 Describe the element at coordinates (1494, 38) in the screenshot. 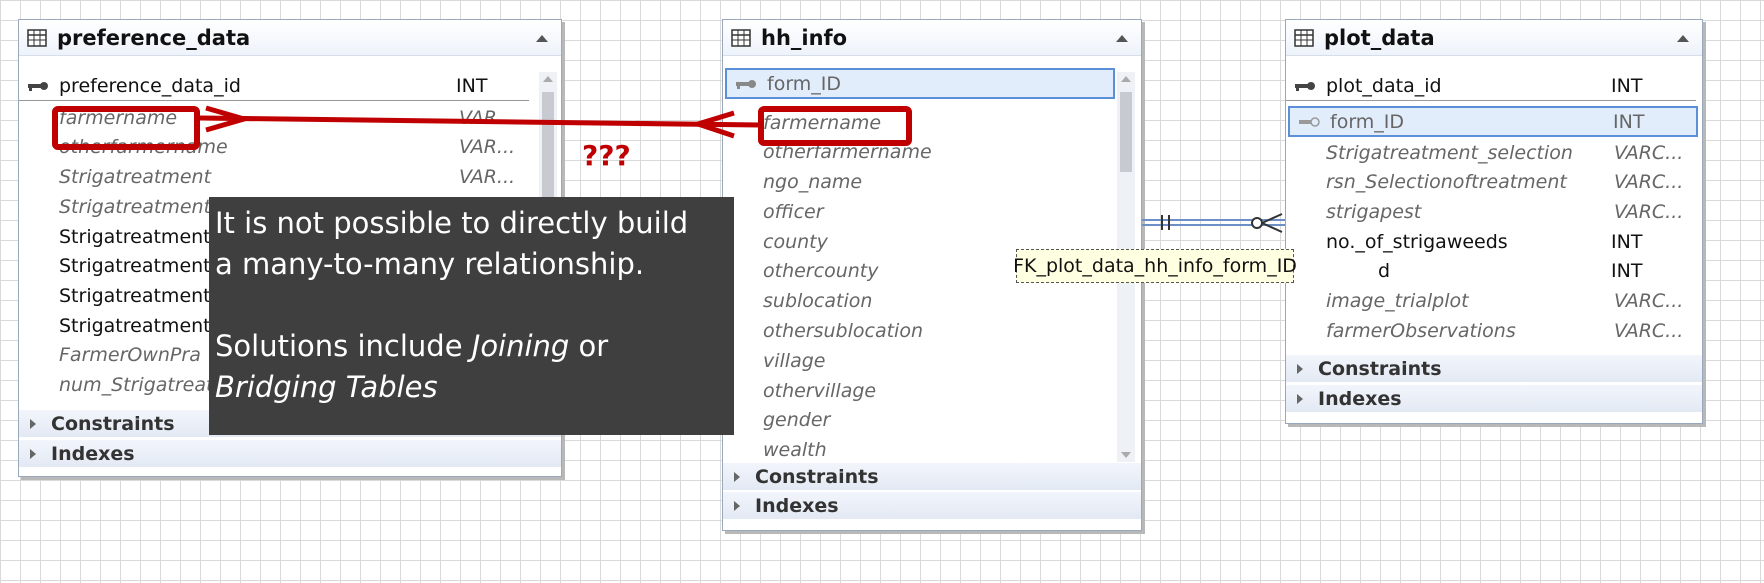

I see `table-header: plot_data` at that location.